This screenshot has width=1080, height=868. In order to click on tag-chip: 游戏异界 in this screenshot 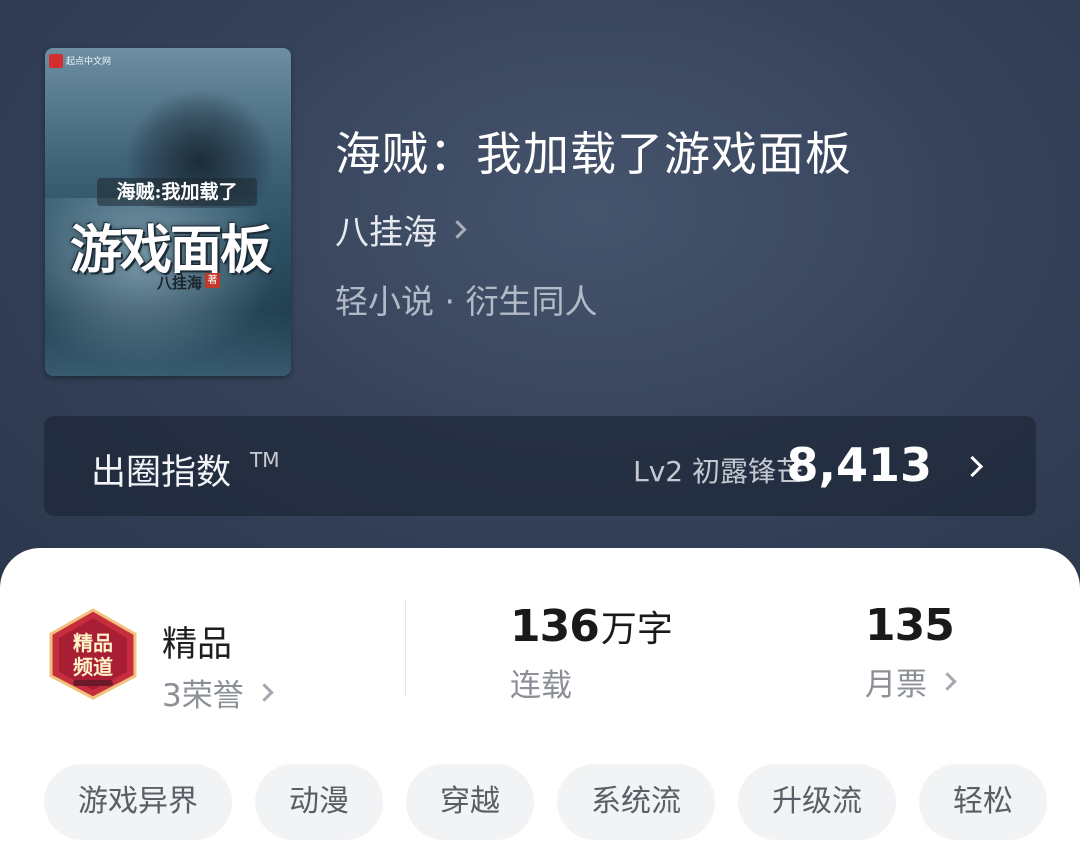, I will do `click(138, 802)`.